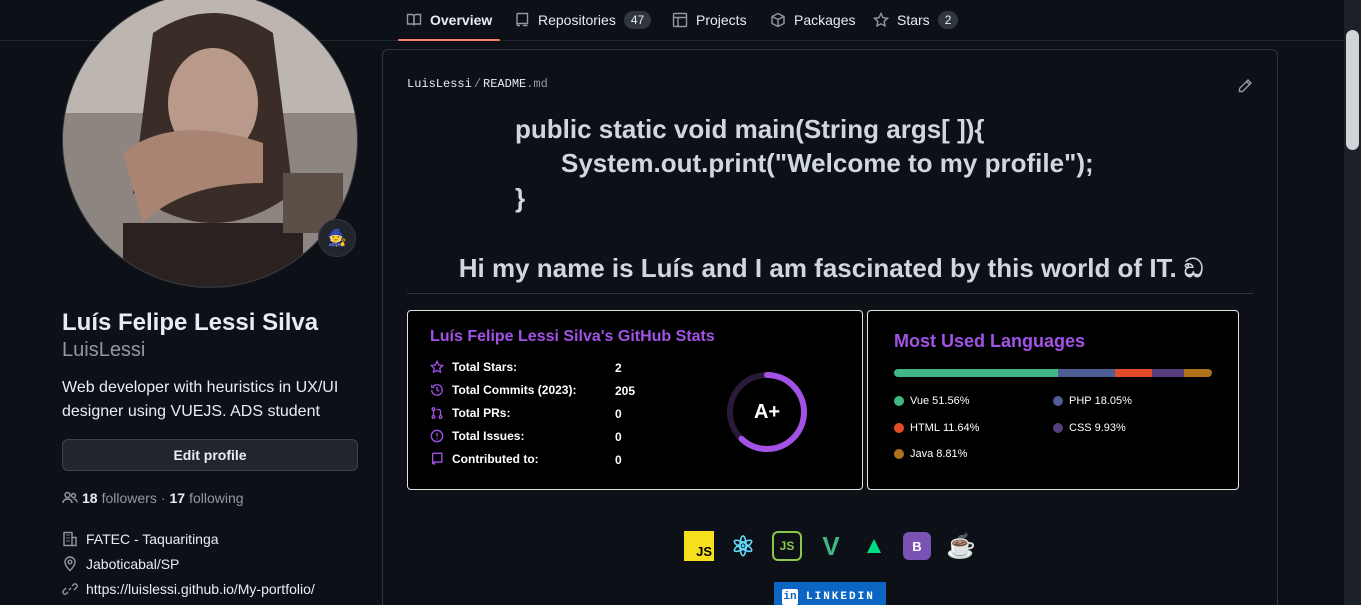  Describe the element at coordinates (961, 546) in the screenshot. I see `java-icon: ☕` at that location.